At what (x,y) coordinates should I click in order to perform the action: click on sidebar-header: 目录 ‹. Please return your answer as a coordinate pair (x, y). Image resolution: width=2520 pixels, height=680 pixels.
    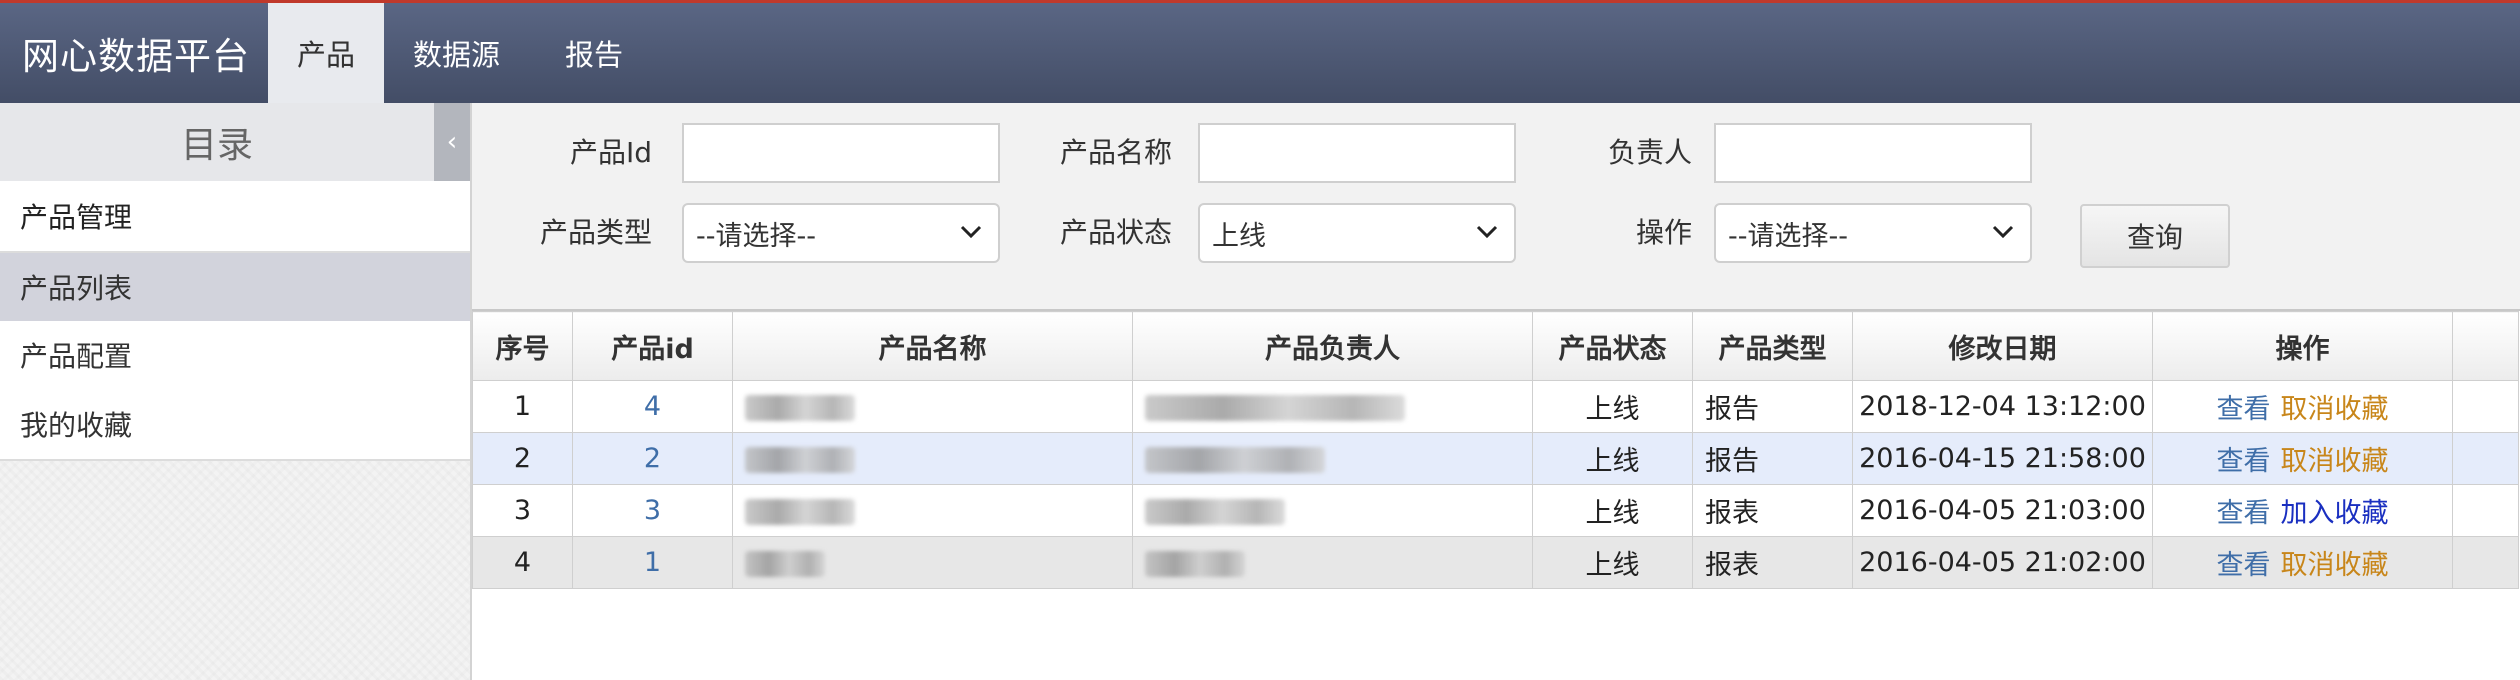
    Looking at the image, I should click on (235, 142).